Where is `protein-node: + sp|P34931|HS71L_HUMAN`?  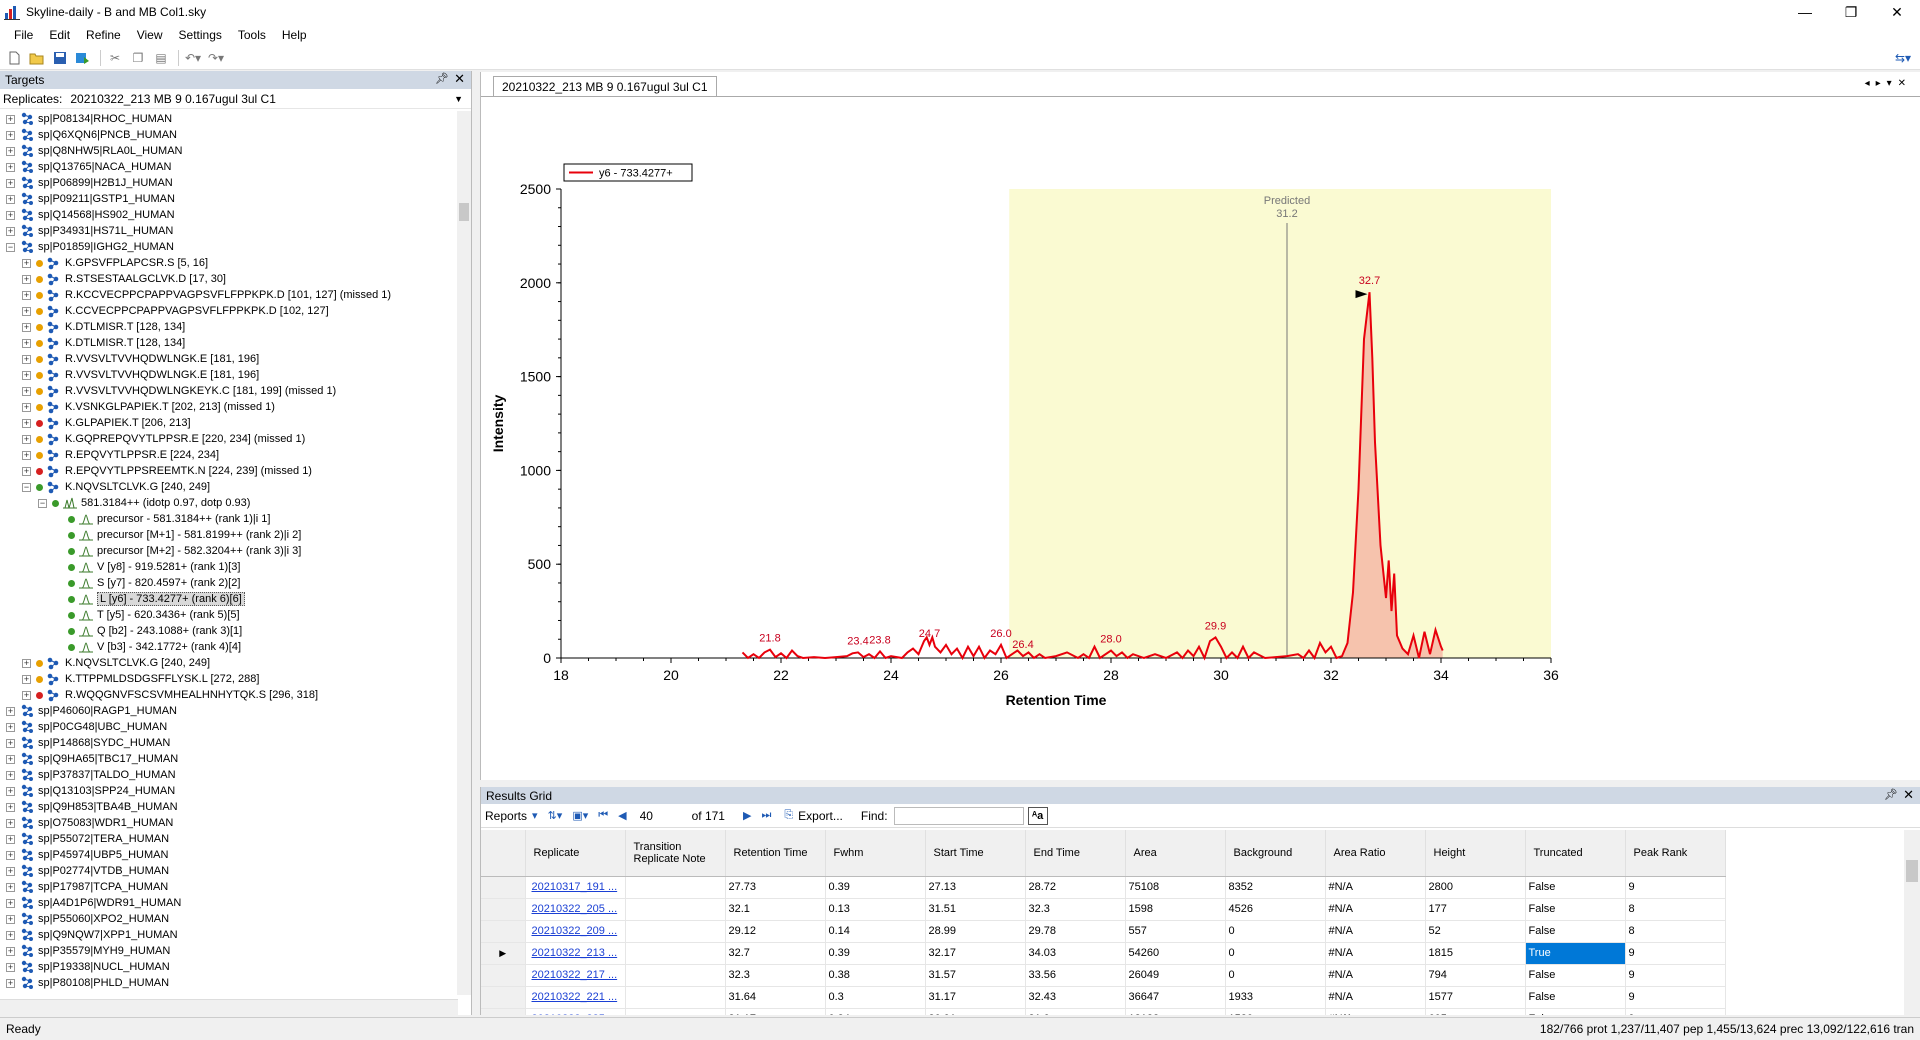 protein-node: + sp|P34931|HS71L_HUMAN is located at coordinates (229, 231).